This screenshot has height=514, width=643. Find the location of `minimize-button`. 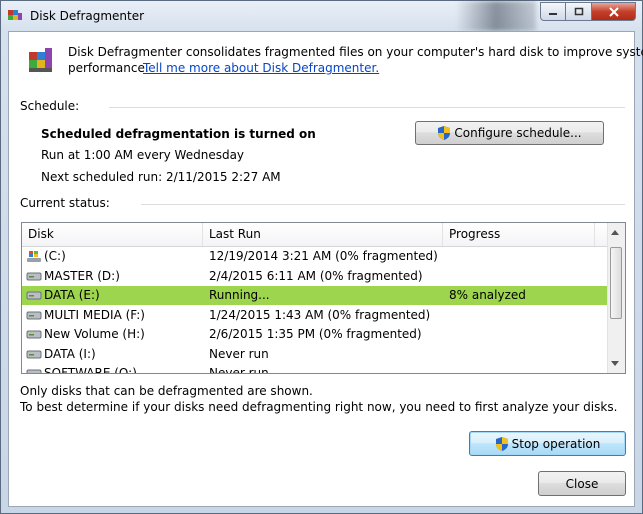

minimize-button is located at coordinates (553, 11).